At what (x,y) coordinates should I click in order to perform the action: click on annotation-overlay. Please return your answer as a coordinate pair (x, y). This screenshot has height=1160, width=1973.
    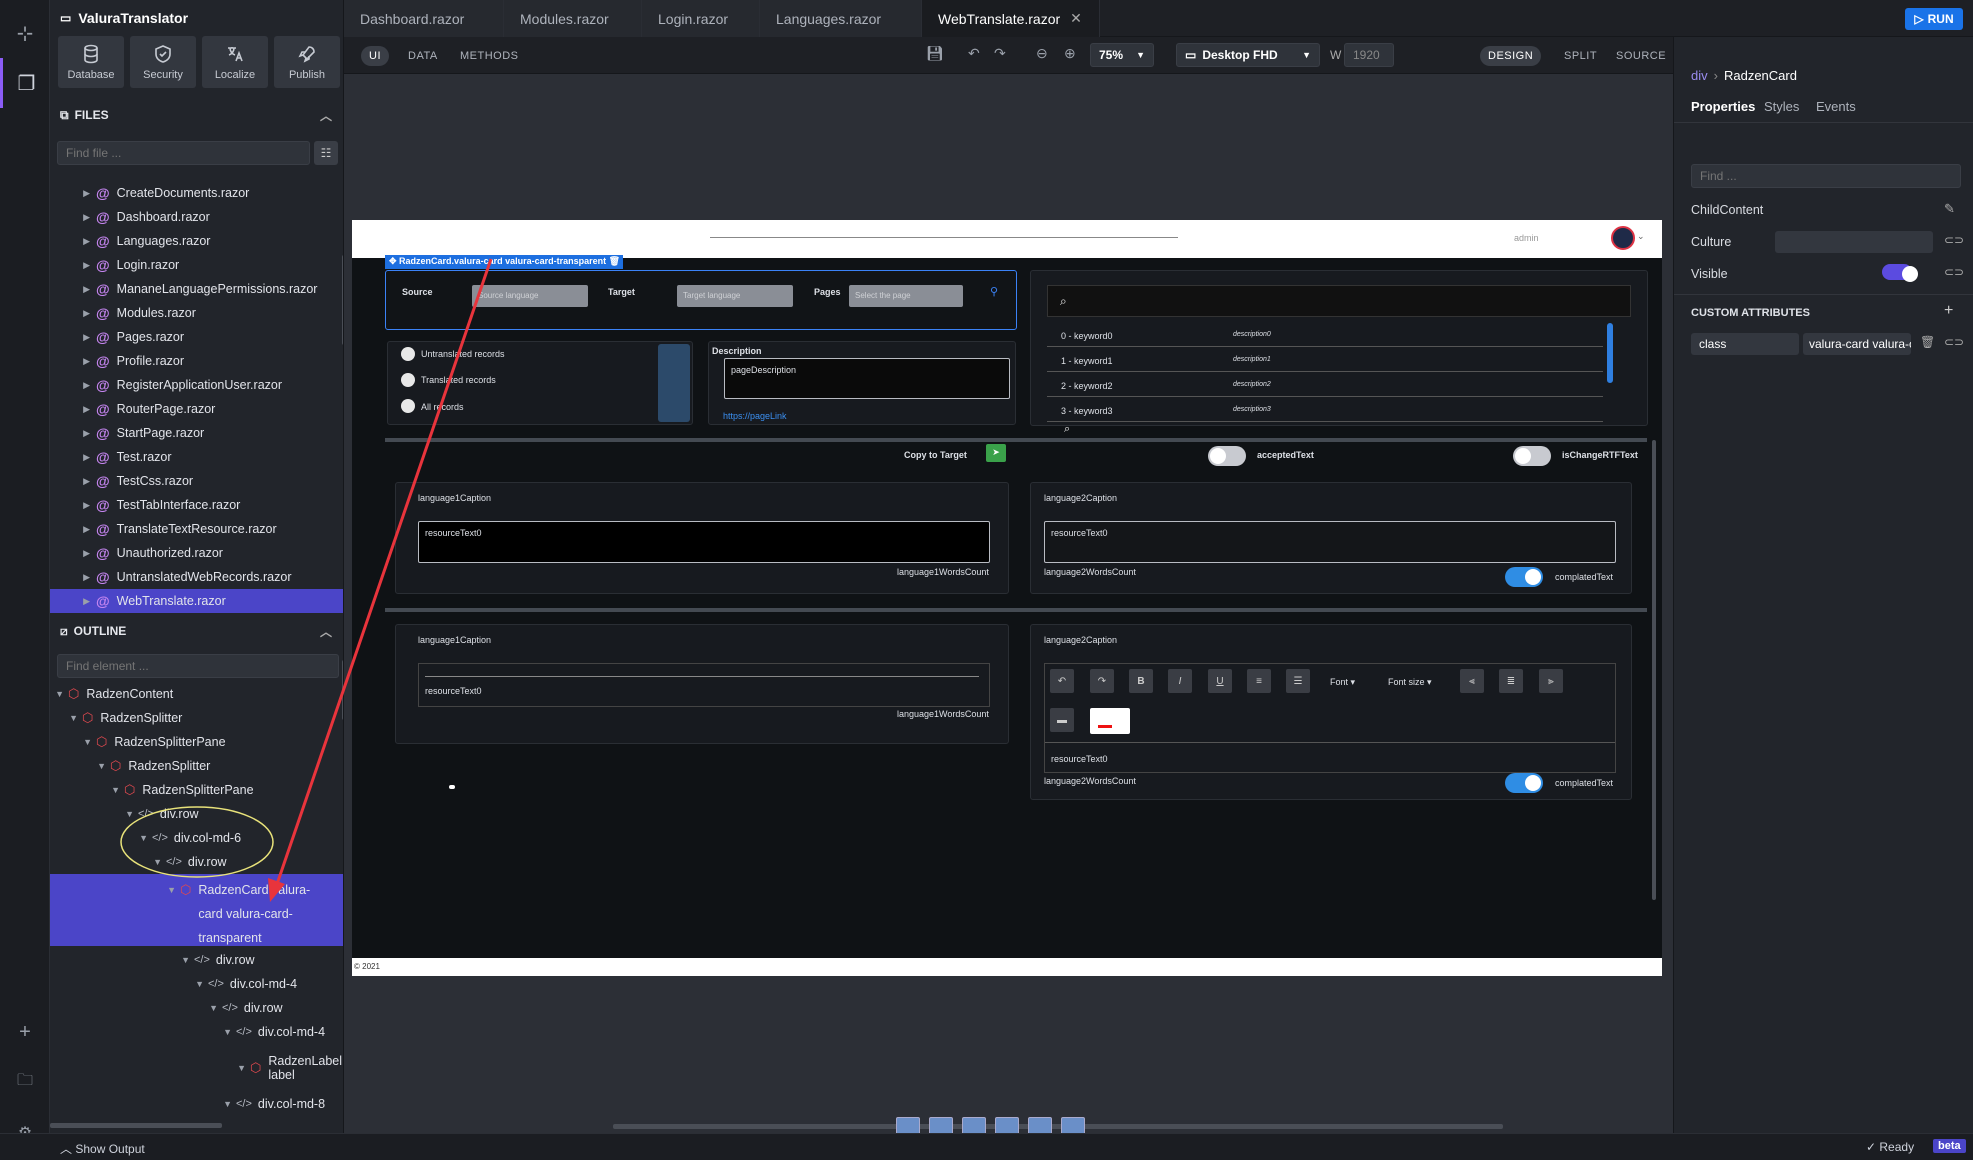
    Looking at the image, I should click on (306, 580).